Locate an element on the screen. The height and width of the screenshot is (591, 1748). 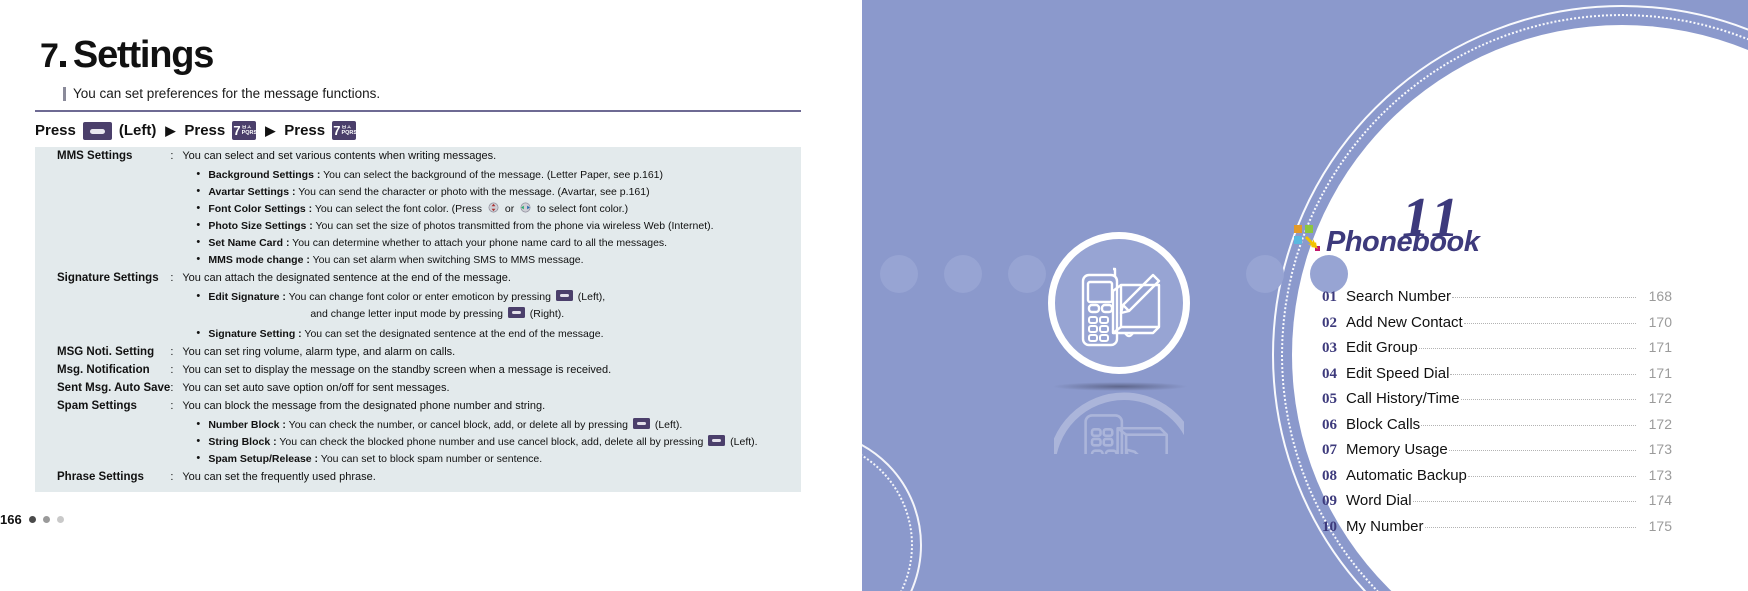
chapter-heading: 7 Settings is located at coordinates (127, 55).